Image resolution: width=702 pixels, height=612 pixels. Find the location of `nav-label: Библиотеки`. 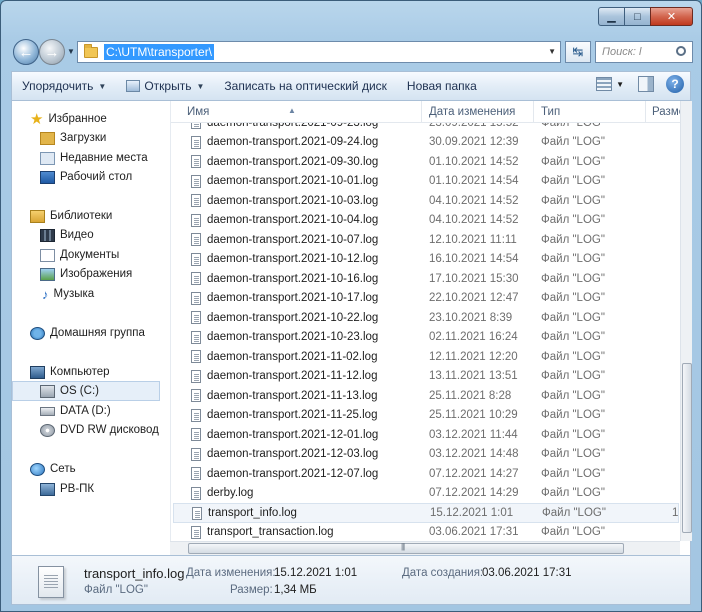

nav-label: Библиотеки is located at coordinates (81, 216).